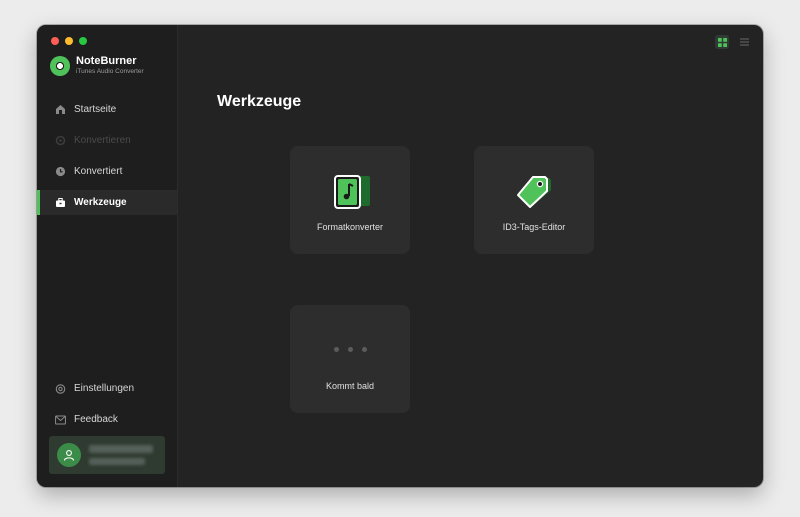  I want to click on user-icon, so click(69, 455).